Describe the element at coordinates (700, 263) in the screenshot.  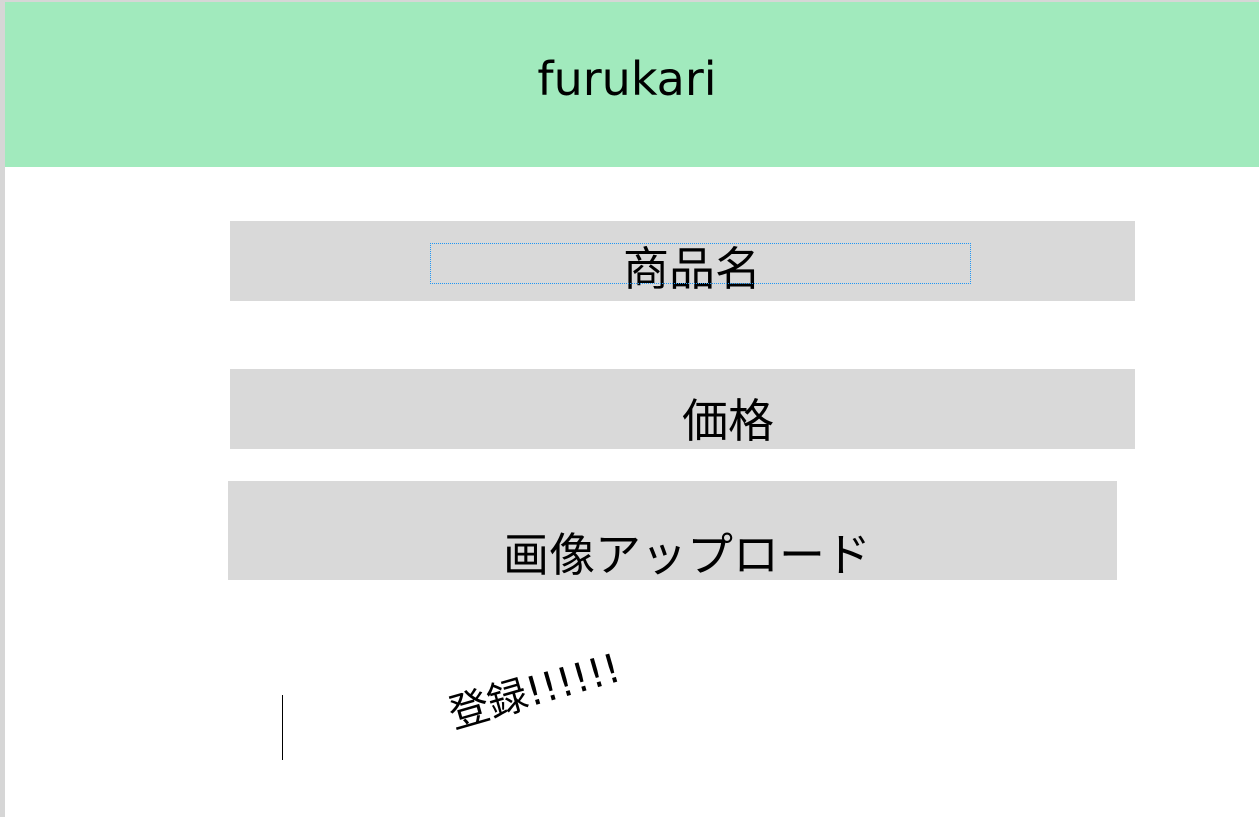
I see `text-selection-box` at that location.